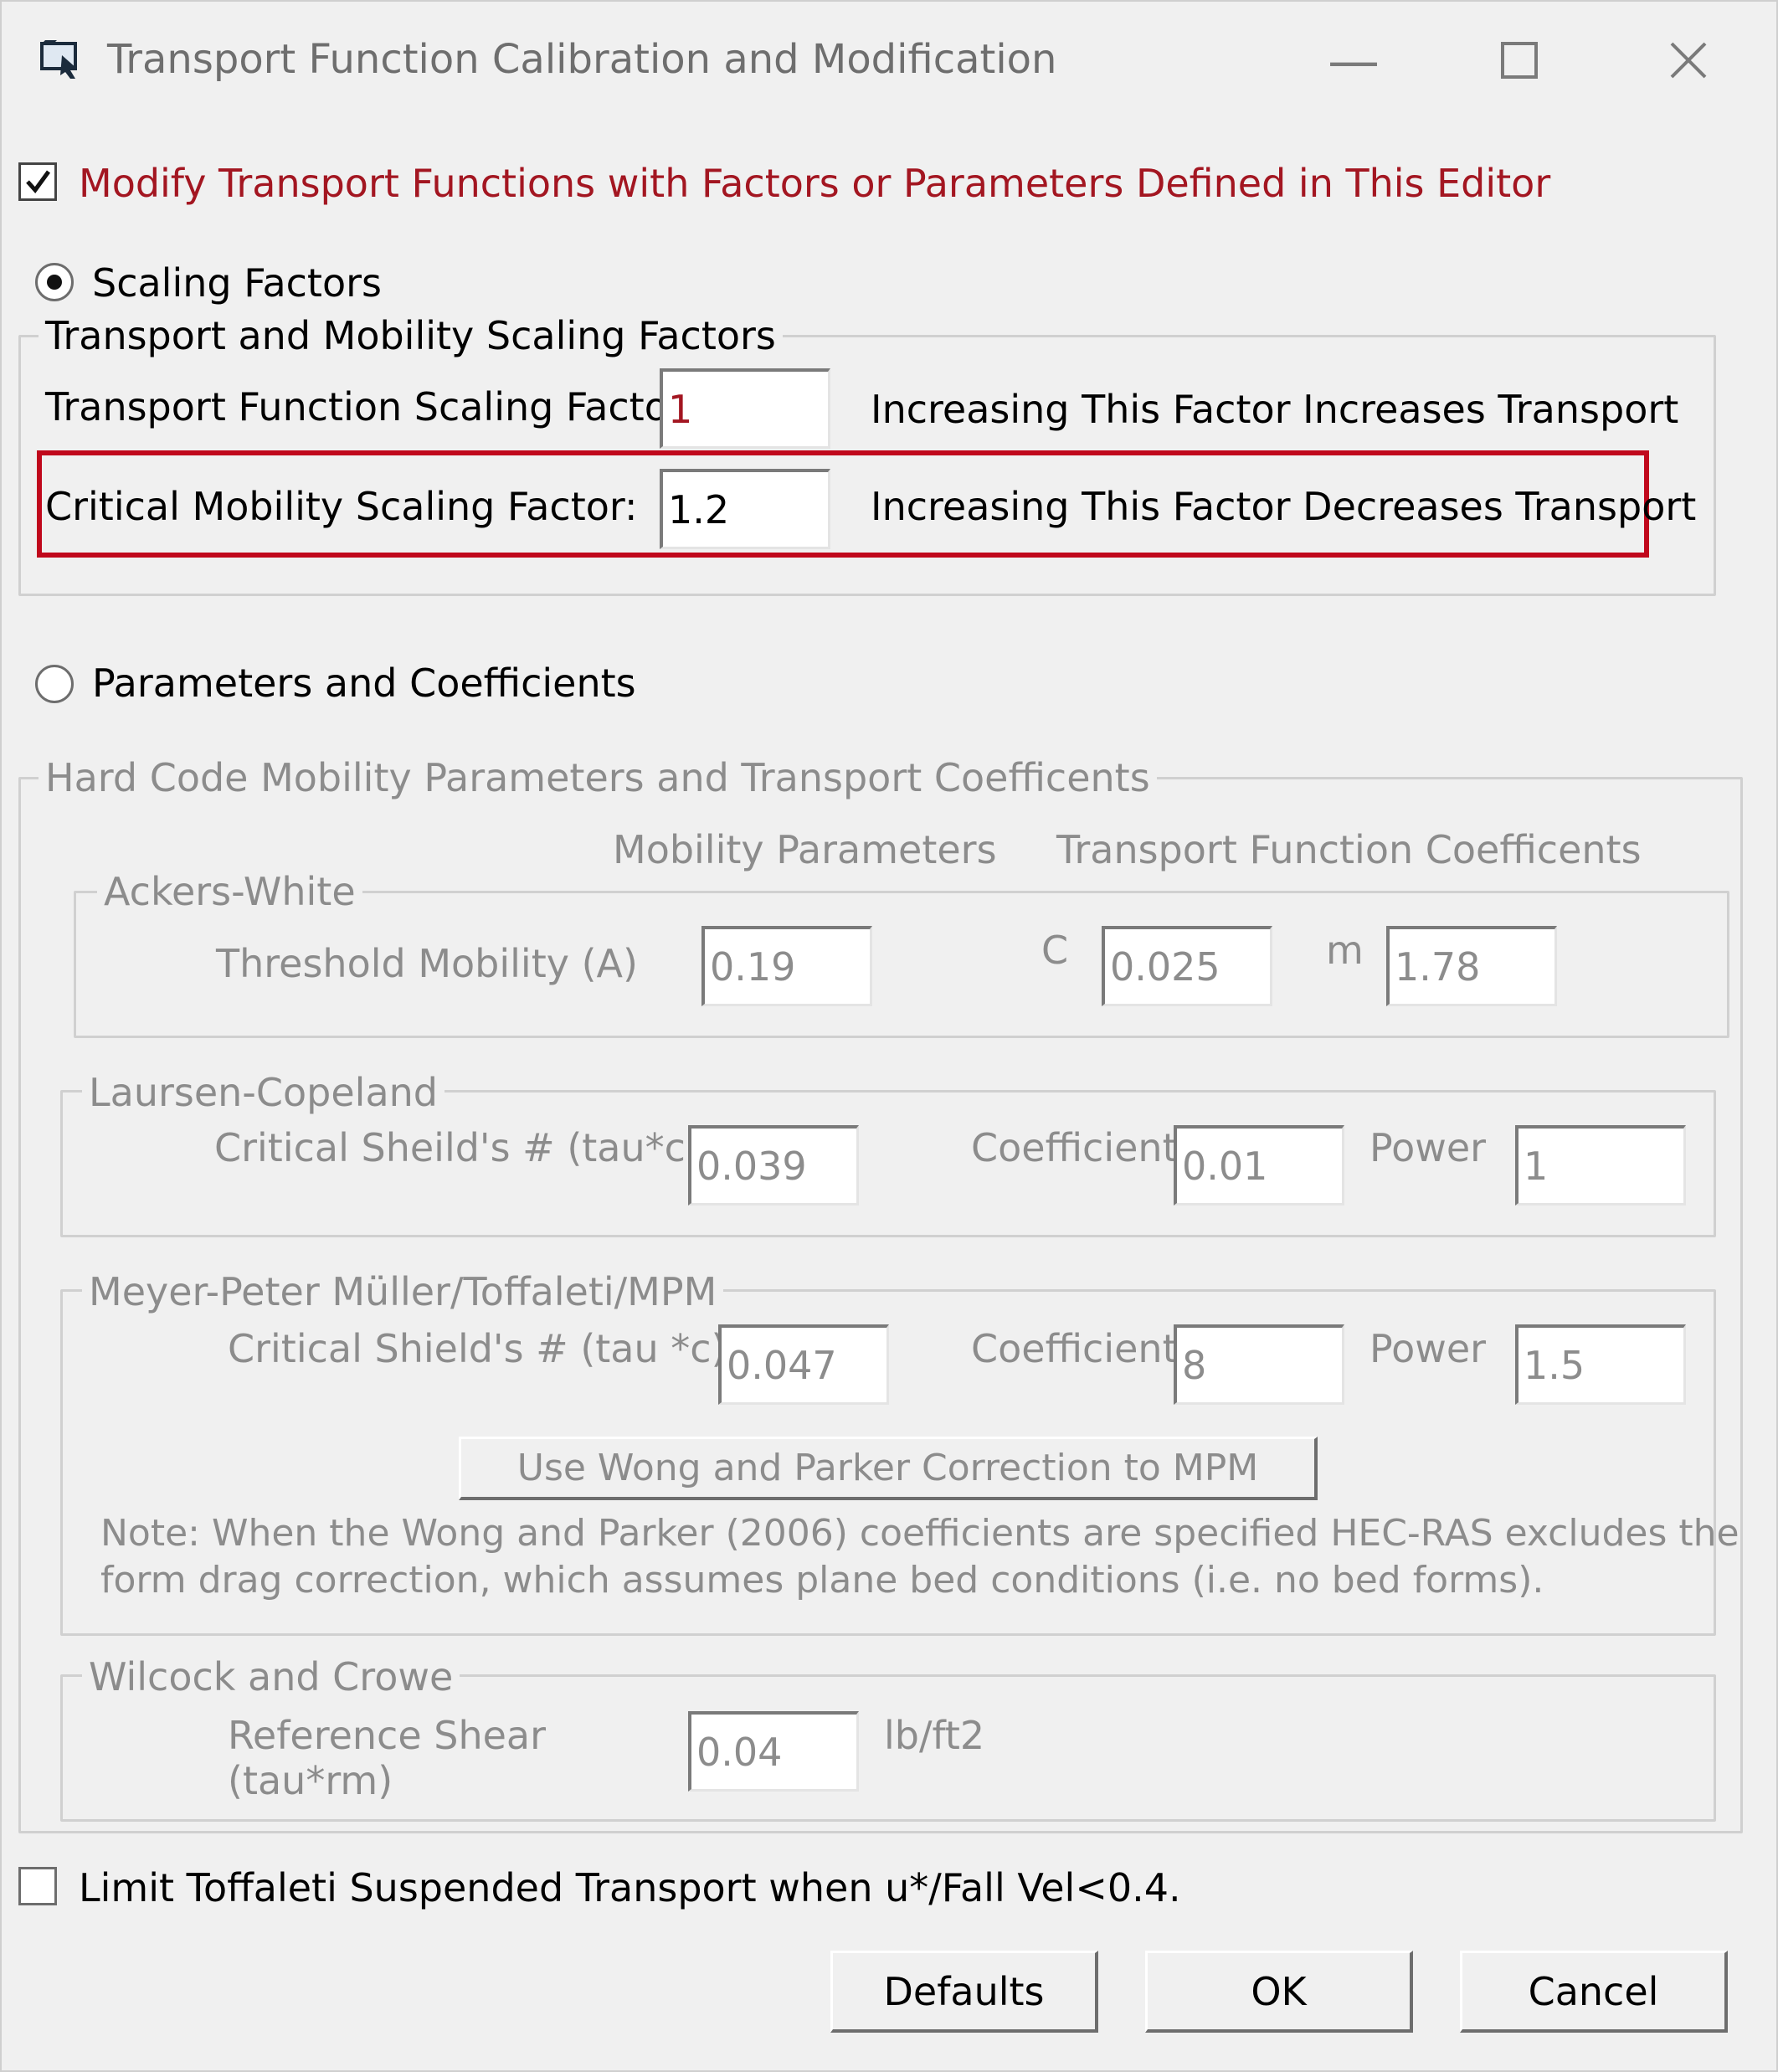  I want to click on mpm-coefficient-input, so click(1259, 1364).